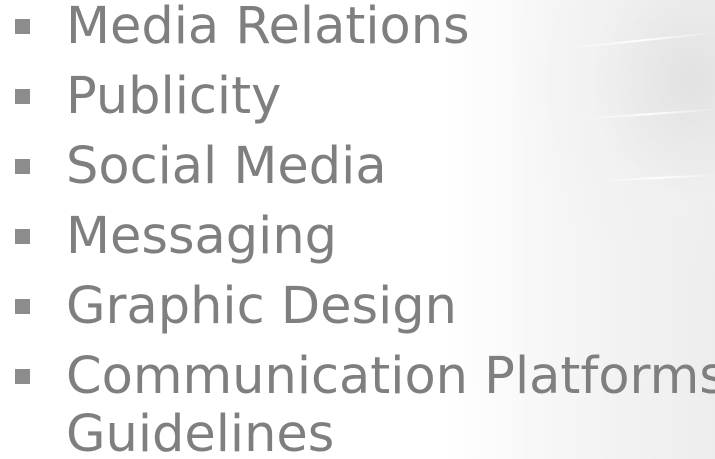 This screenshot has height=459, width=715. What do you see at coordinates (390, 376) in the screenshot?
I see `bullet-text: Communication Platforms/` at bounding box center [390, 376].